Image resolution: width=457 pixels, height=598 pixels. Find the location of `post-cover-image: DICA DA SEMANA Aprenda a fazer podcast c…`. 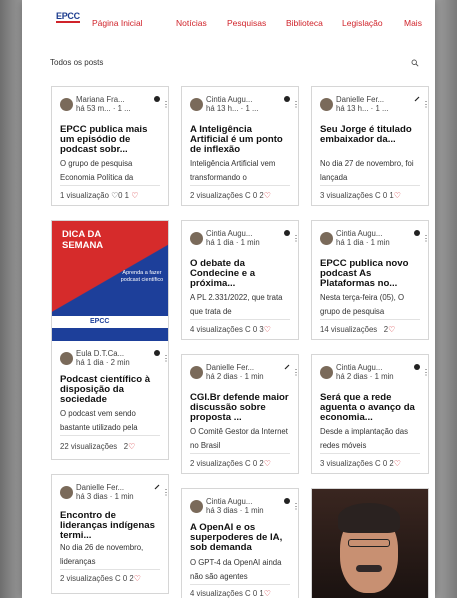

post-cover-image: DICA DA SEMANA Aprenda a fazer podcast c… is located at coordinates (110, 281).